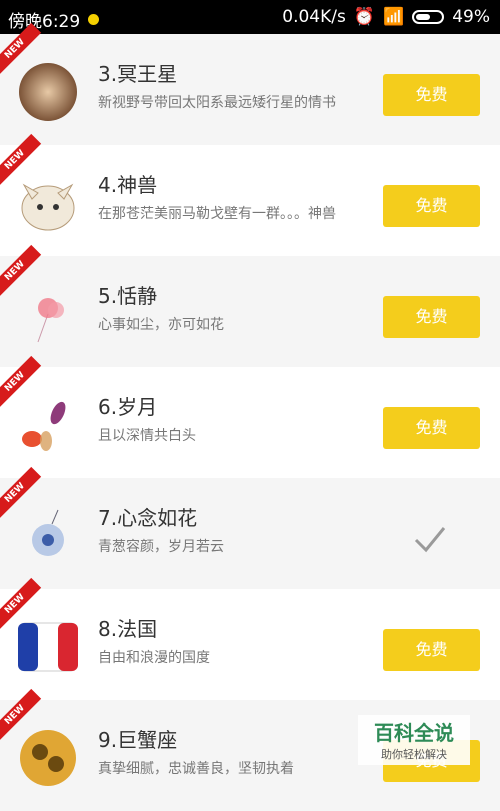 The image size is (500, 811). I want to click on blue-flower-icon, so click(48, 536).